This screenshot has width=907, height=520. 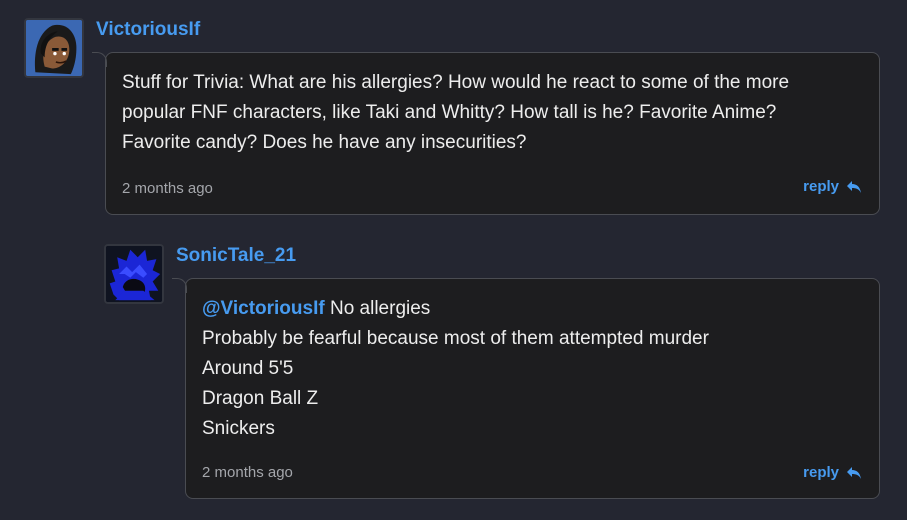 What do you see at coordinates (263, 308) in the screenshot?
I see `user-mention-link: @VictoriousIf` at bounding box center [263, 308].